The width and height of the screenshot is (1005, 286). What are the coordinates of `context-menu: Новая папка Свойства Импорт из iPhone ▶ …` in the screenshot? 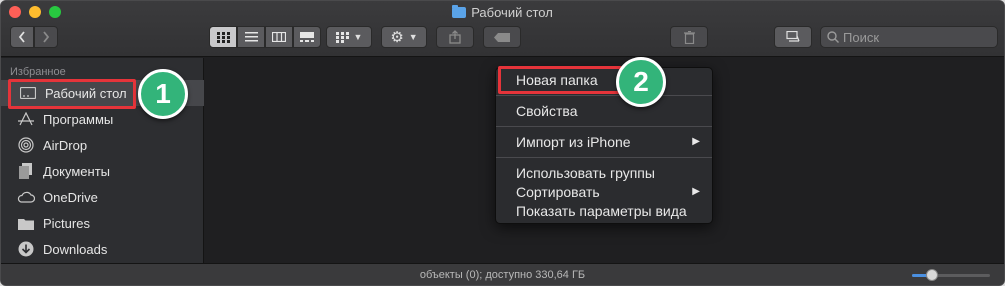 It's located at (604, 145).